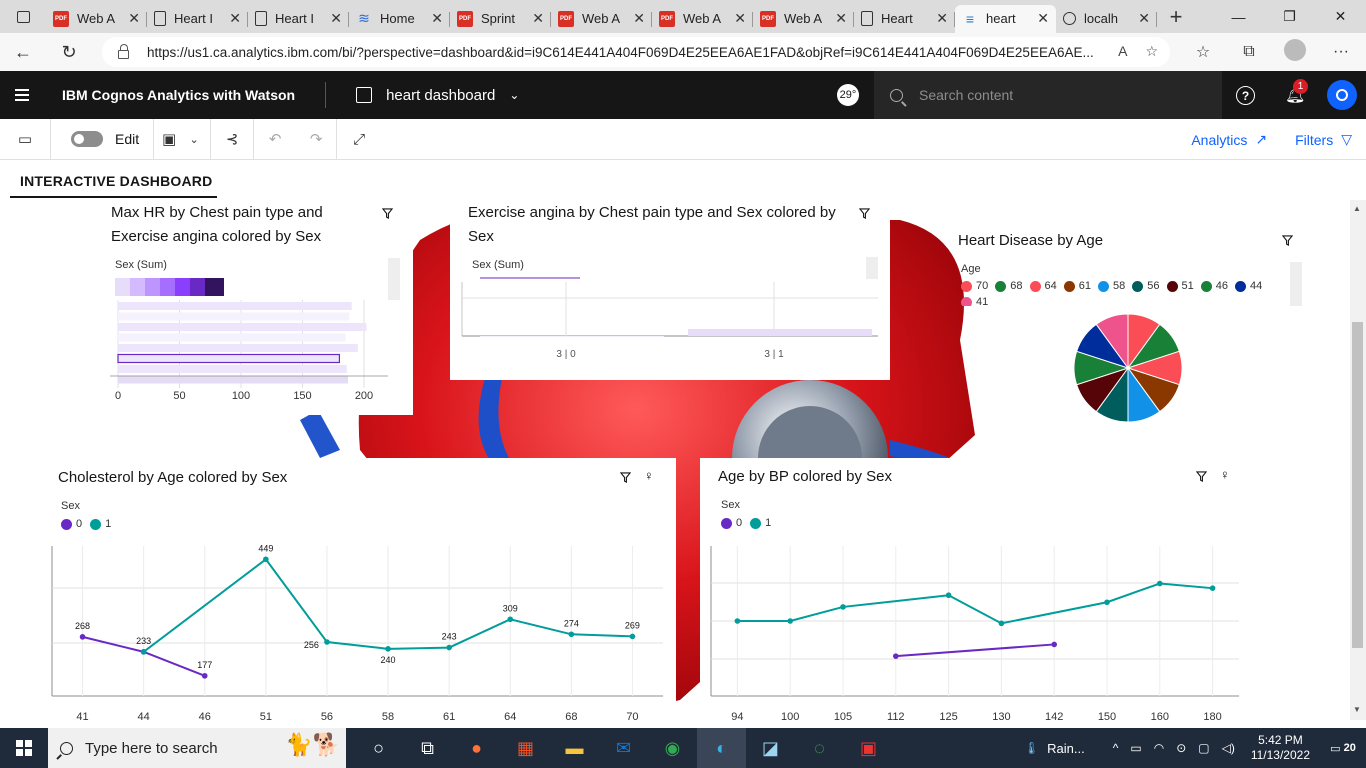  What do you see at coordinates (1116, 748) in the screenshot?
I see `tray-chevron-icon: ^` at bounding box center [1116, 748].